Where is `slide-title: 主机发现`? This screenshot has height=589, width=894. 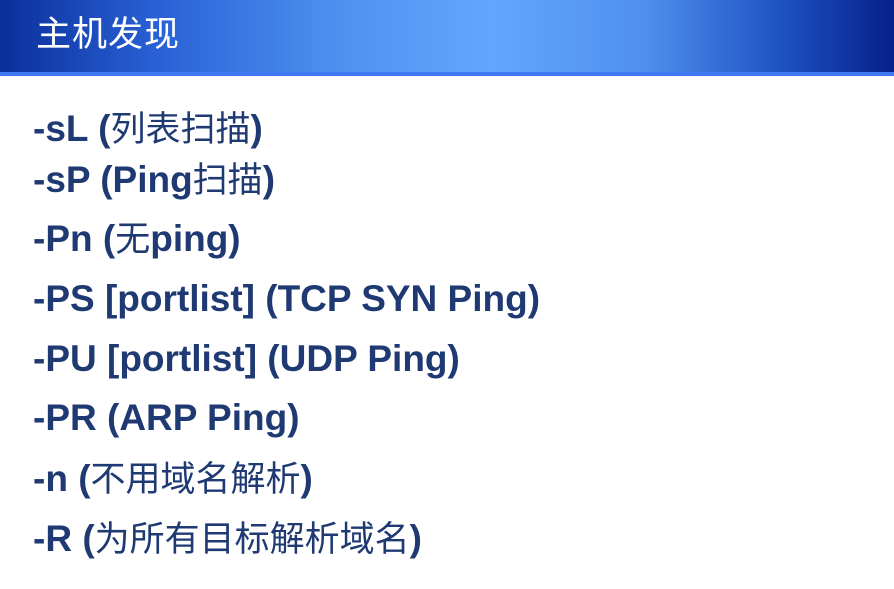 slide-title: 主机发现 is located at coordinates (108, 35).